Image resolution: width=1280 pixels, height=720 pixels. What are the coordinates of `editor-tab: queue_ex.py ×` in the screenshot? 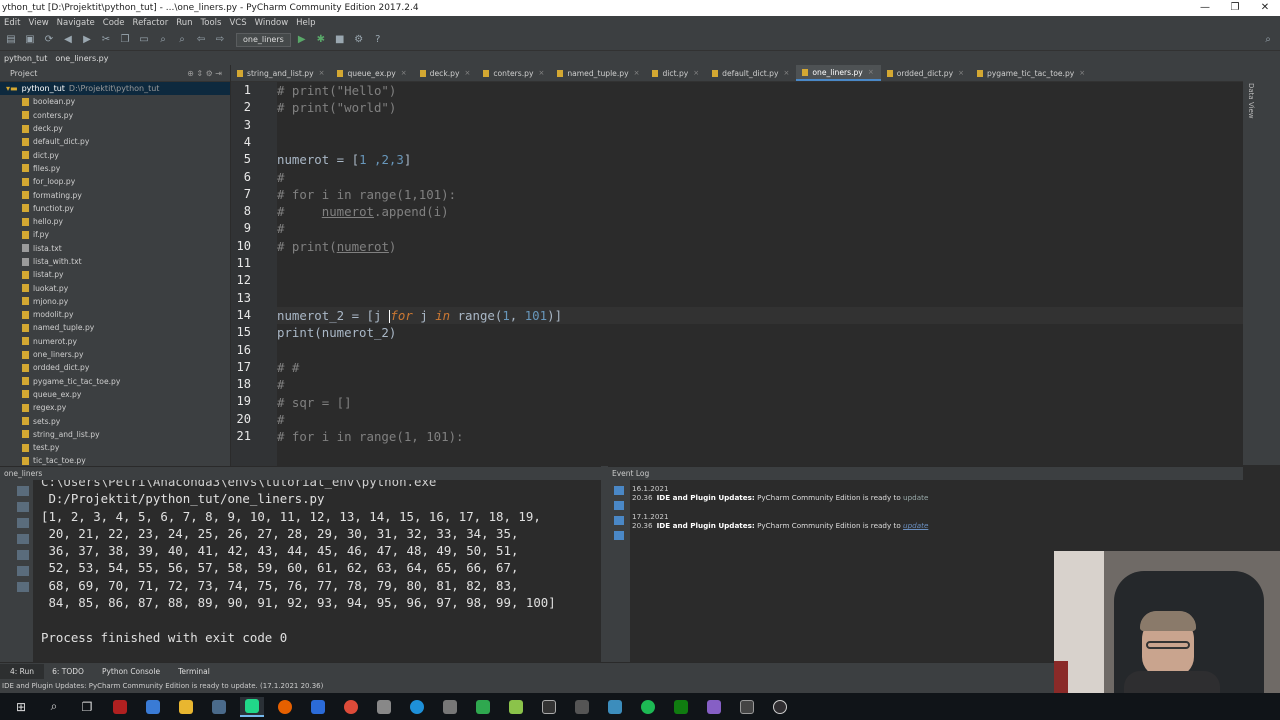 It's located at (372, 73).